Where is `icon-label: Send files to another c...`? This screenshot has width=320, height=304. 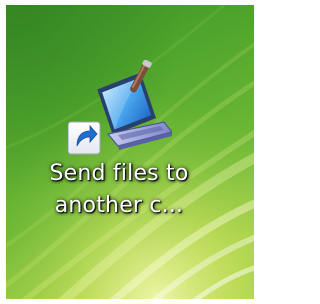 icon-label: Send files to another c... is located at coordinates (119, 190).